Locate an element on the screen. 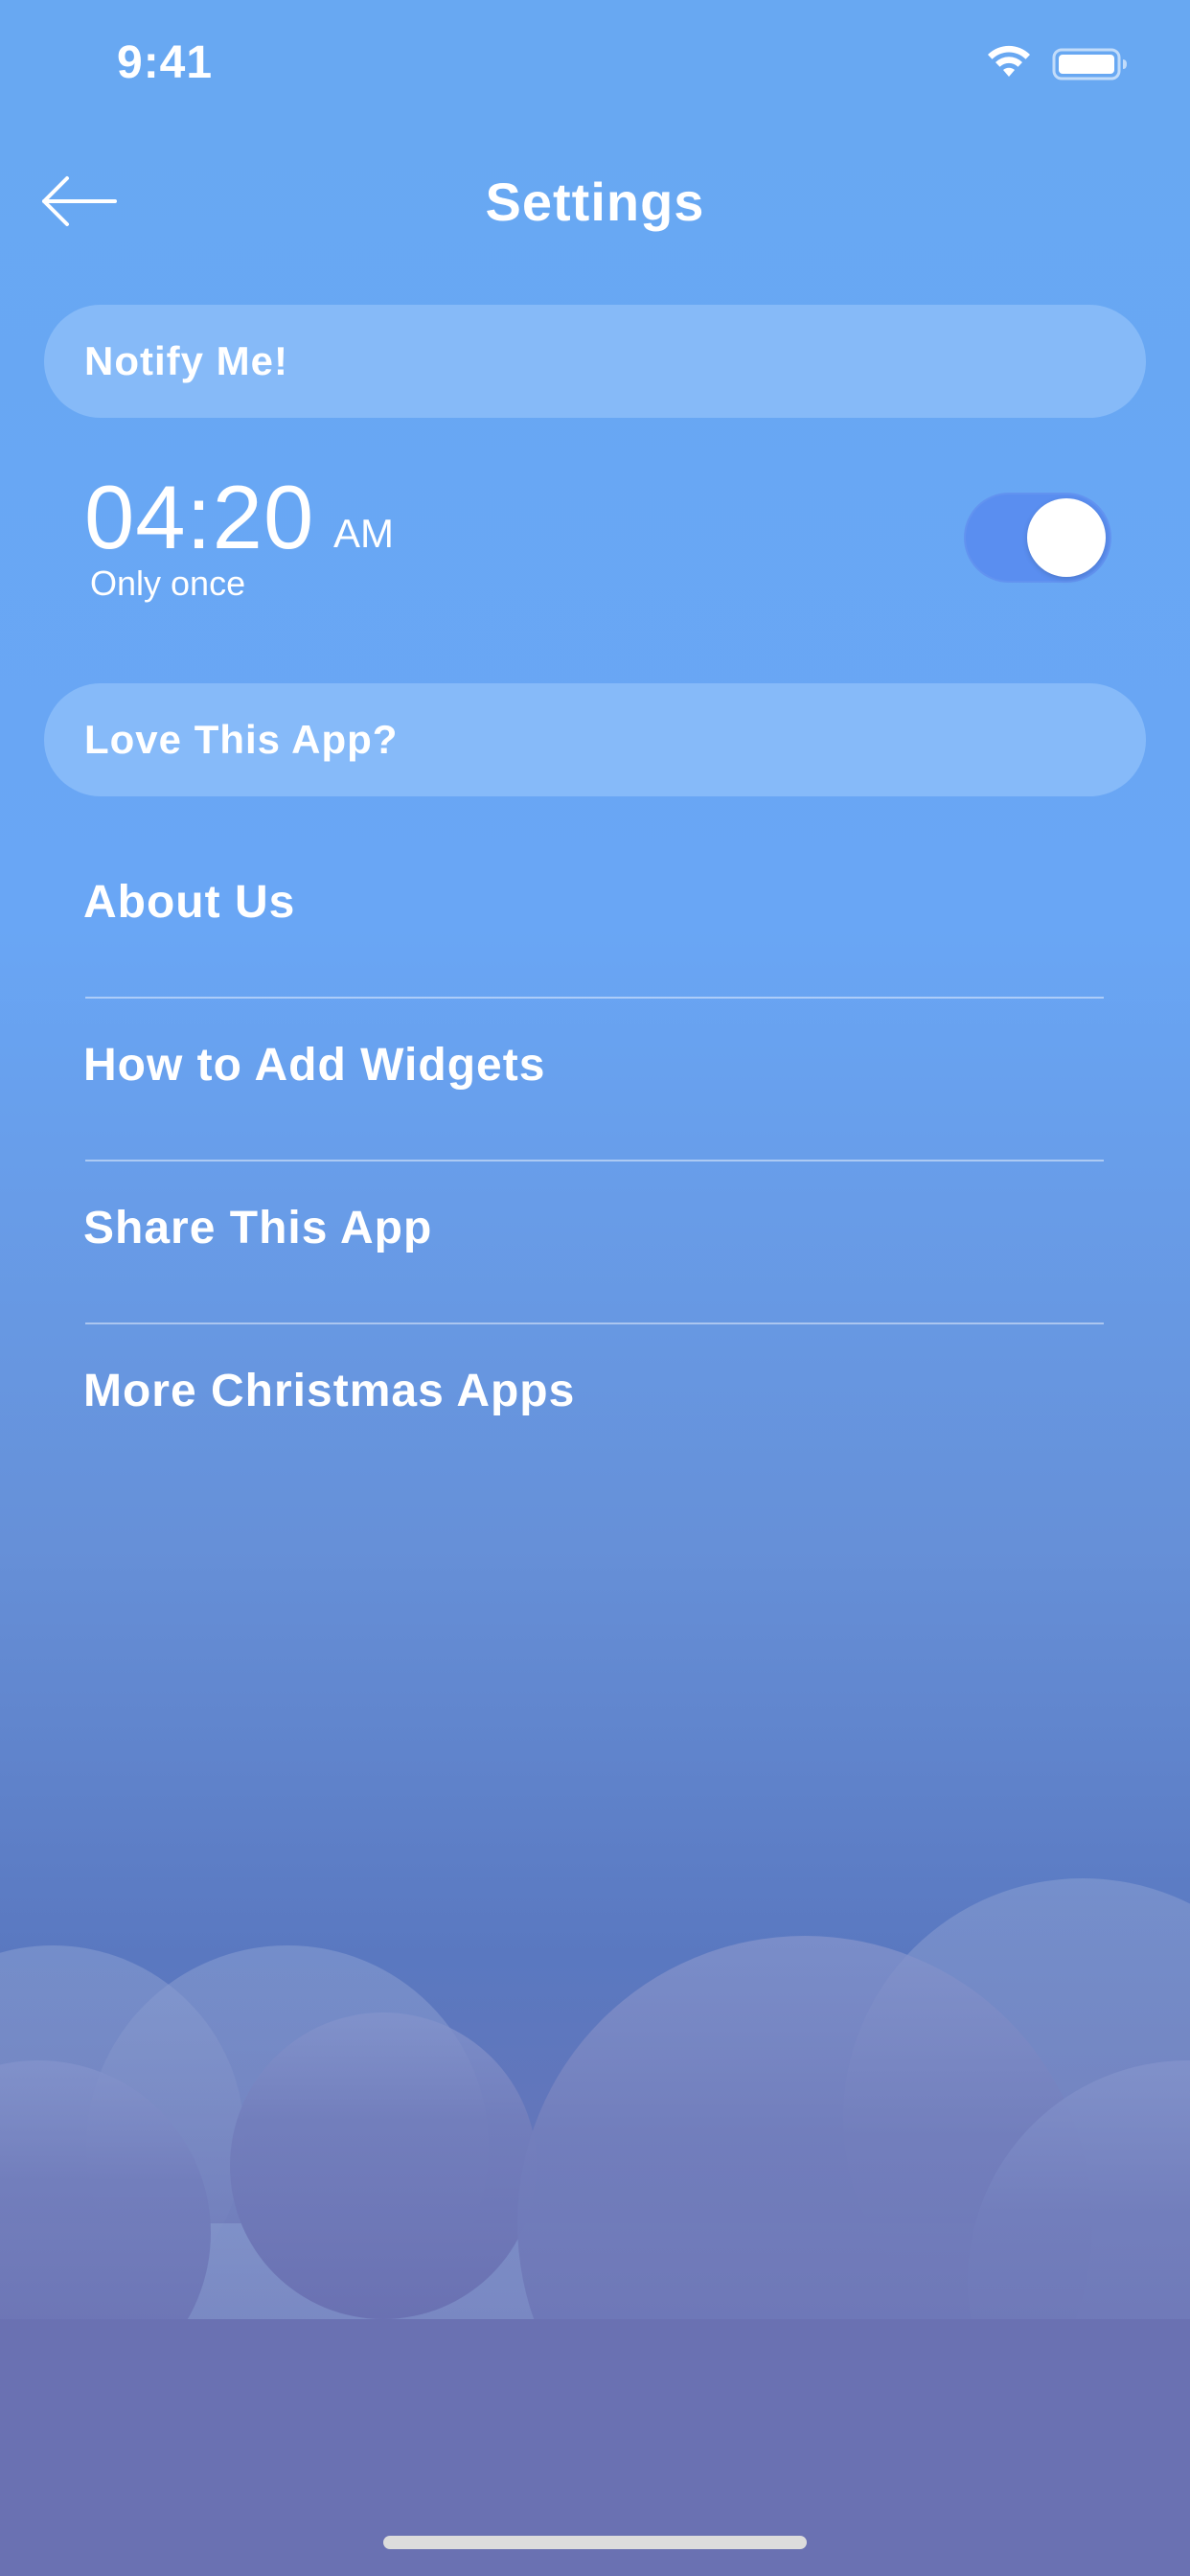 The width and height of the screenshot is (1190, 2576). menu-item-label: Share This App is located at coordinates (258, 1228).